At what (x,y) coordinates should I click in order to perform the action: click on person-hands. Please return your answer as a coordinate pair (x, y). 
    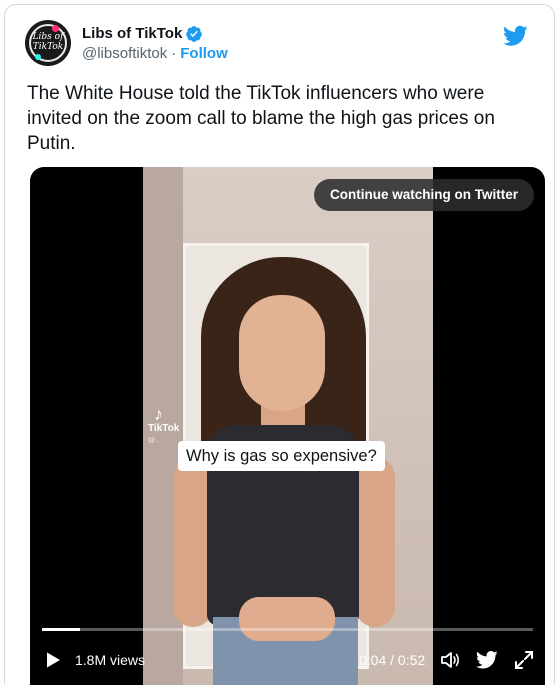
    Looking at the image, I should click on (287, 619).